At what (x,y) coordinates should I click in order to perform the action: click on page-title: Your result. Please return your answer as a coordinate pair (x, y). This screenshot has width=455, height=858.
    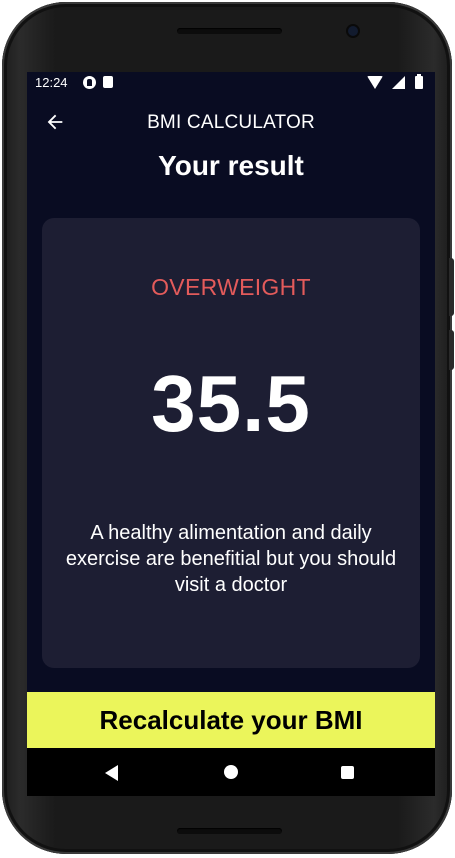
    Looking at the image, I should click on (231, 165).